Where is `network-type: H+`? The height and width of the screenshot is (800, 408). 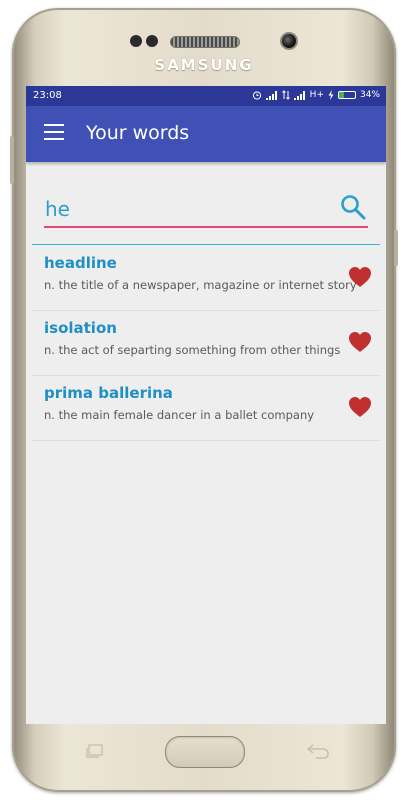
network-type: H+ is located at coordinates (316, 95).